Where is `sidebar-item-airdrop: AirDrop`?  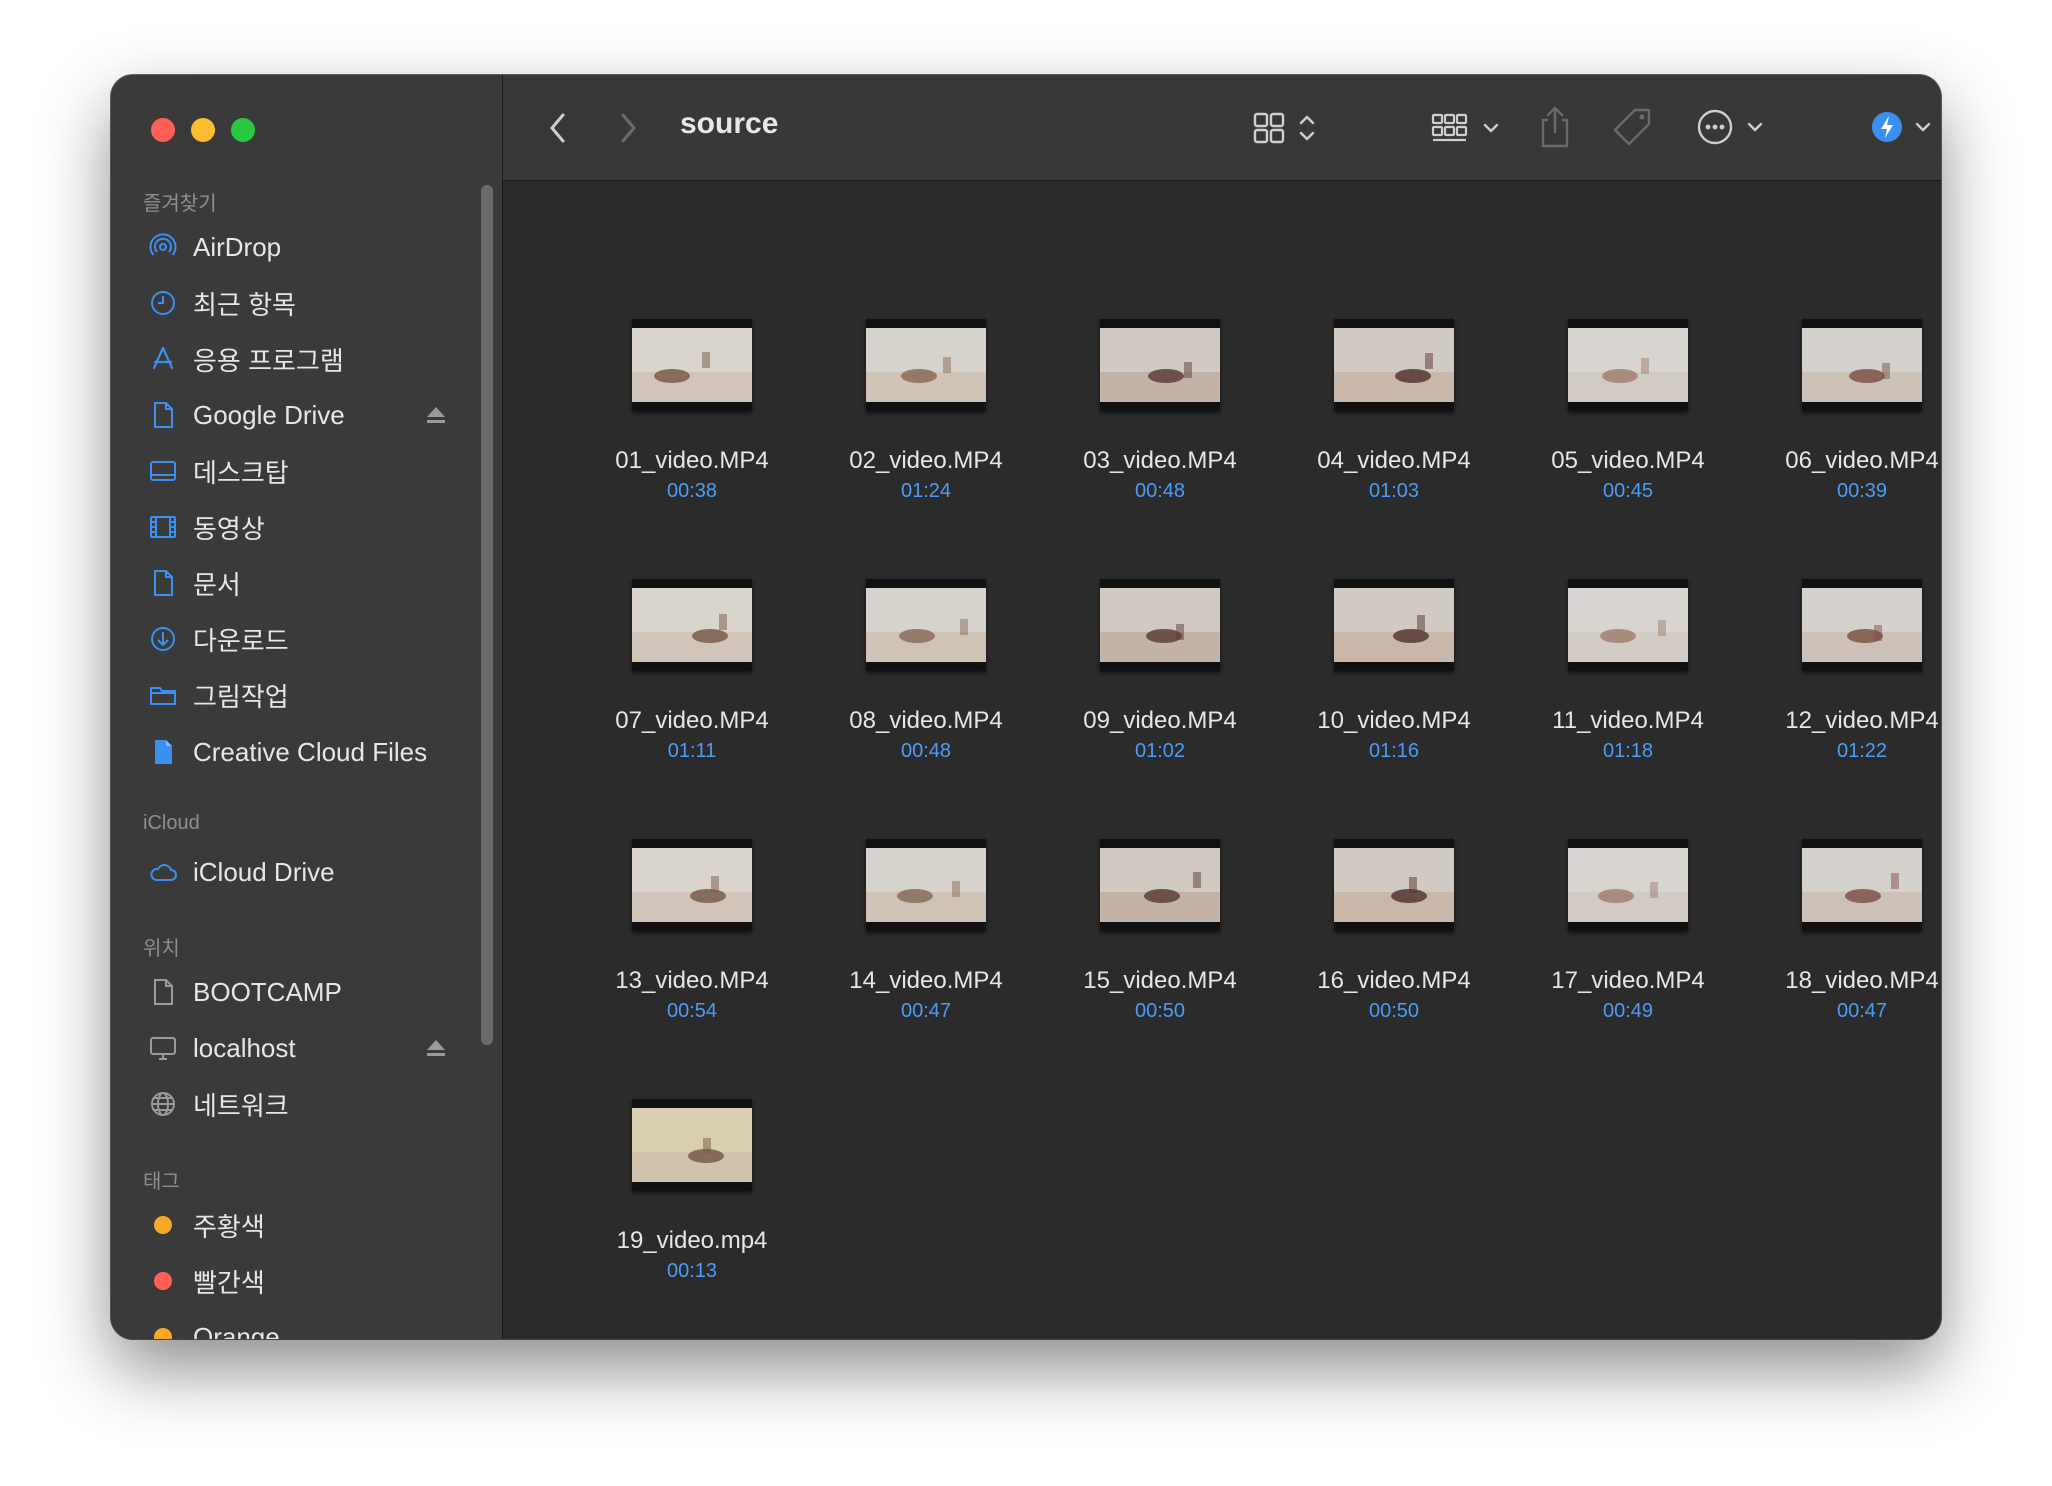 sidebar-item-airdrop: AirDrop is located at coordinates (307, 247).